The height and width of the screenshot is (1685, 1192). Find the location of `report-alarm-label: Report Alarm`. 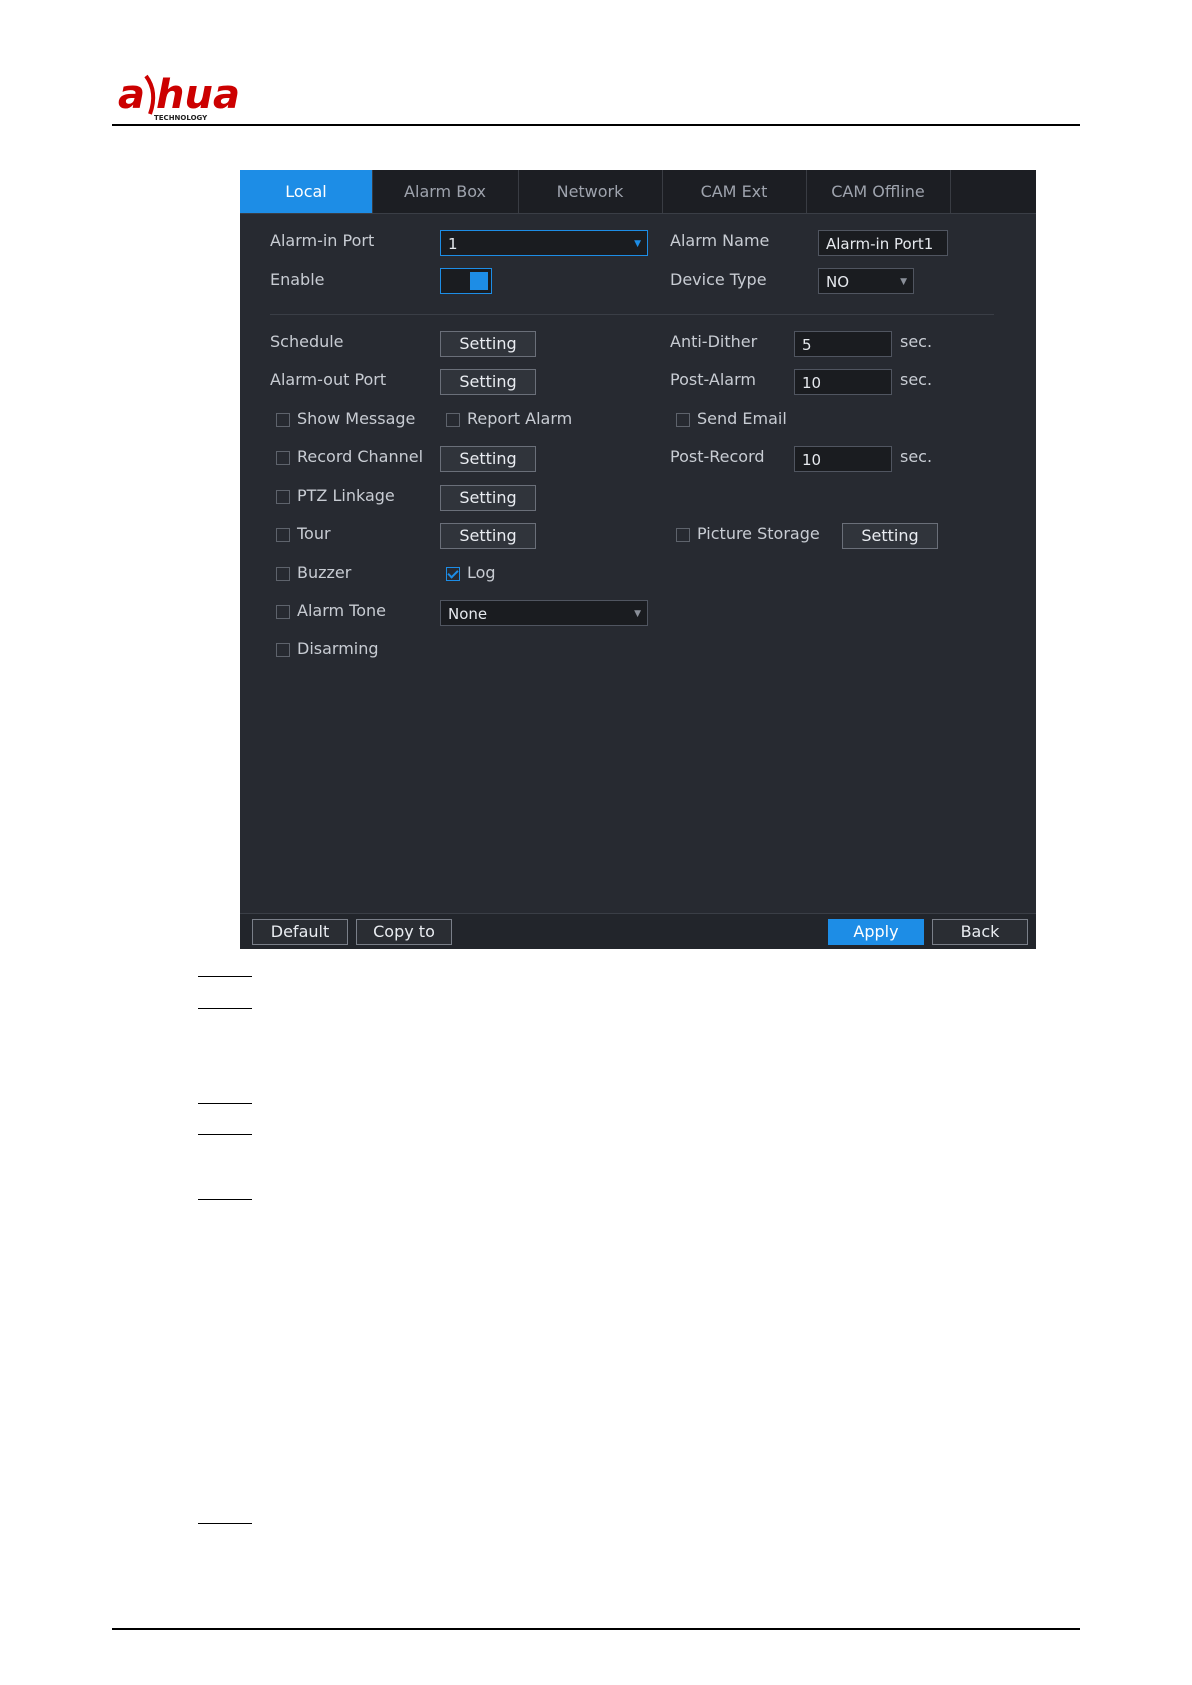

report-alarm-label: Report Alarm is located at coordinates (520, 418).